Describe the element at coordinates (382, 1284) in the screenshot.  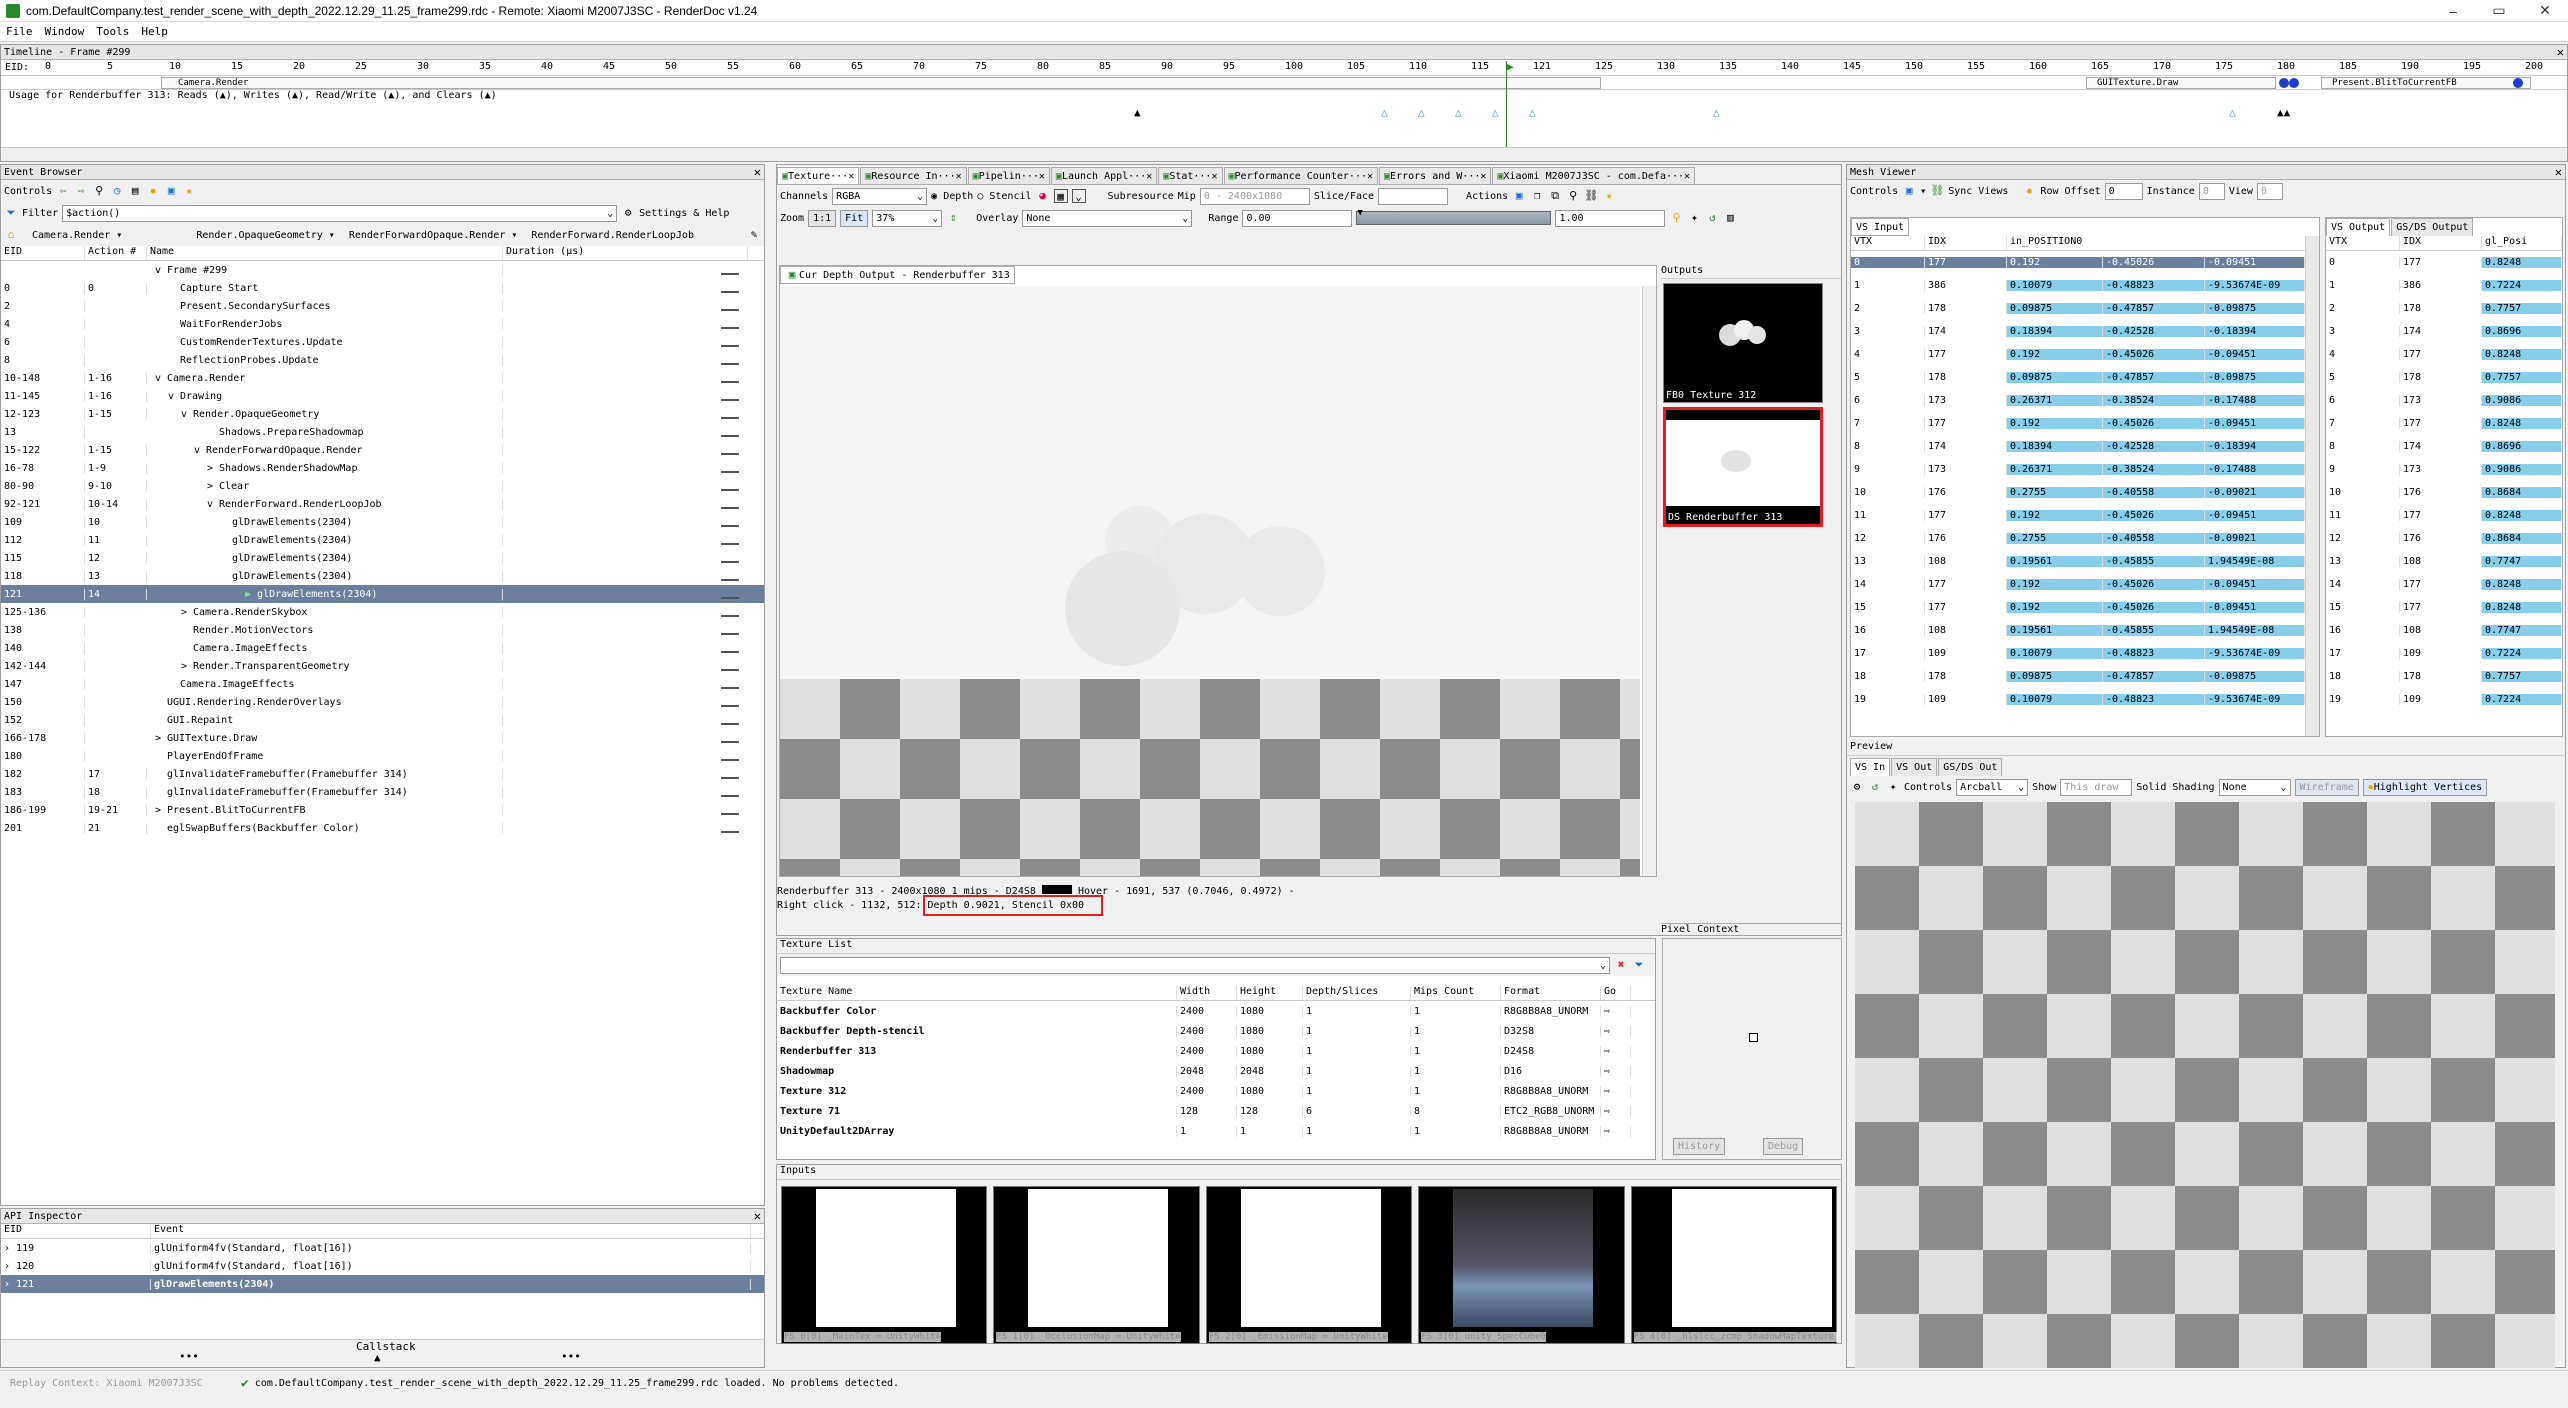
I see `api-row: › 121 glDrawElements(2304)` at that location.